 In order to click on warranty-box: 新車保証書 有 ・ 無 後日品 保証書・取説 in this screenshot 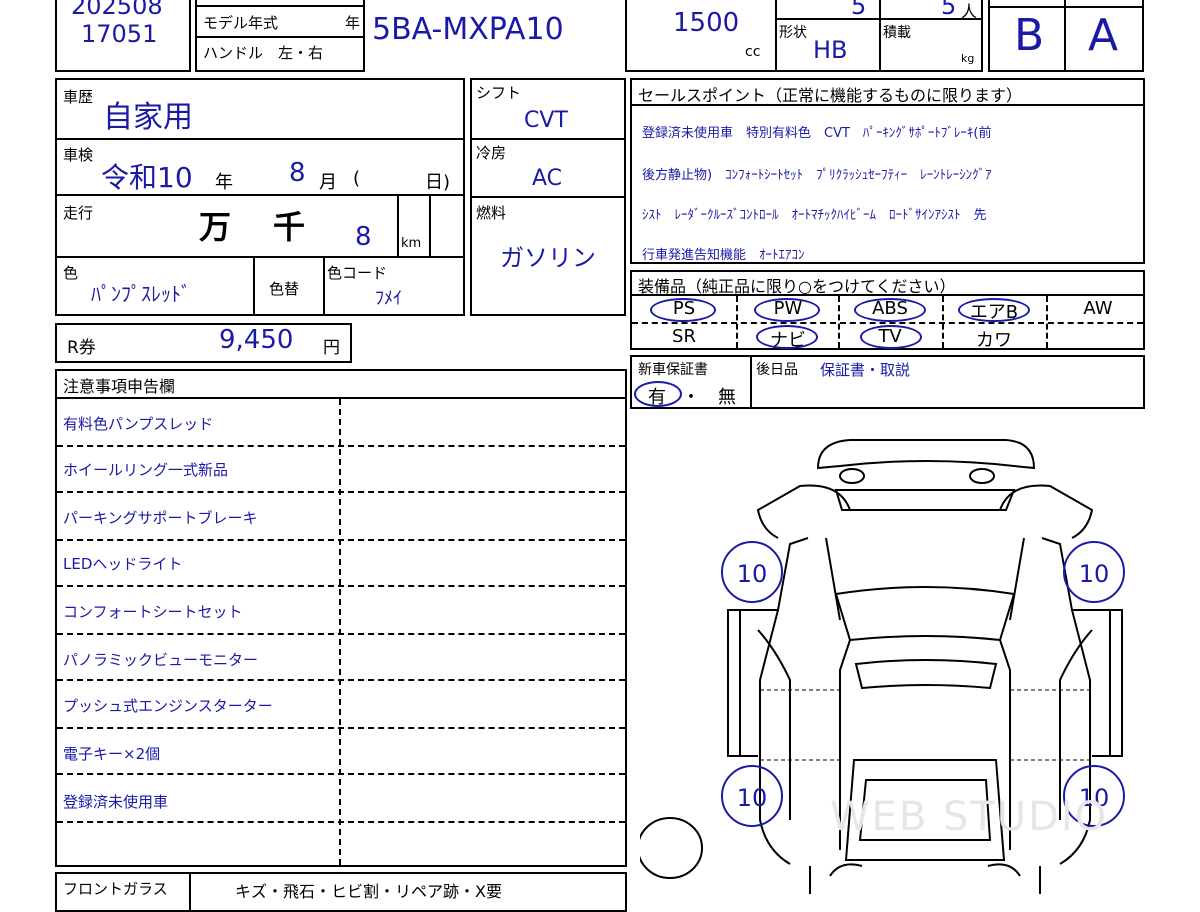, I will do `click(887, 382)`.